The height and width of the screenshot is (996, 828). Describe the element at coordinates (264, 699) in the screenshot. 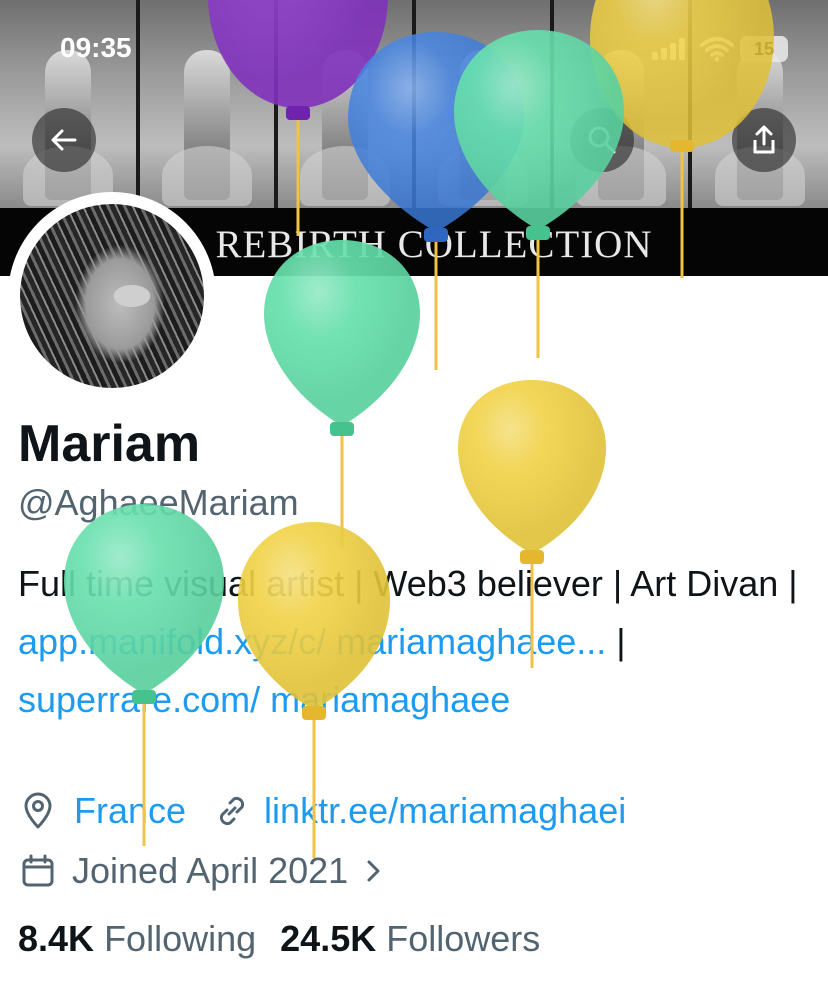

I see `bio-link-superrare: superrare.com/ mariamaghaee` at that location.